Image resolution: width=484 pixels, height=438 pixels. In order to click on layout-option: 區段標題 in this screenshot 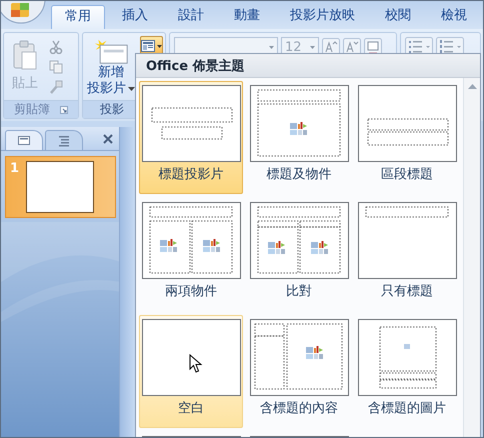, I will do `click(407, 137)`.